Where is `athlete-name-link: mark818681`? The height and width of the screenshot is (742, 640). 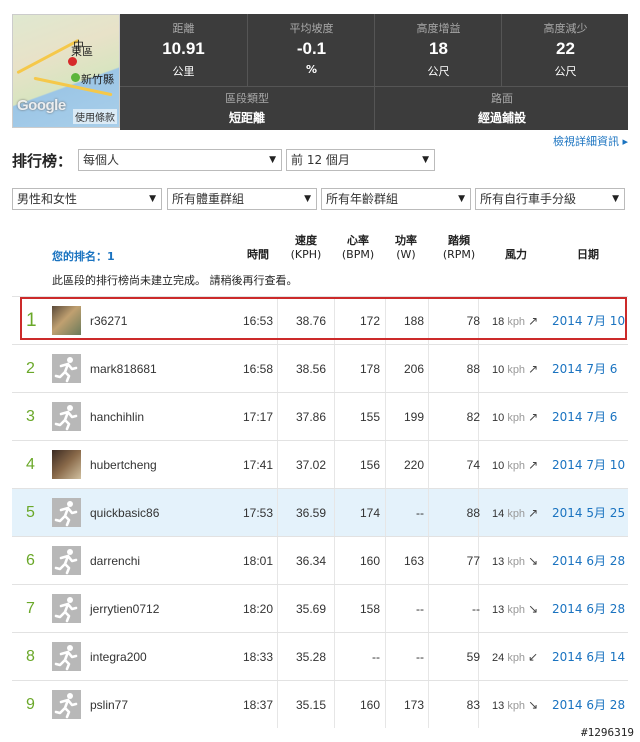 athlete-name-link: mark818681 is located at coordinates (123, 369).